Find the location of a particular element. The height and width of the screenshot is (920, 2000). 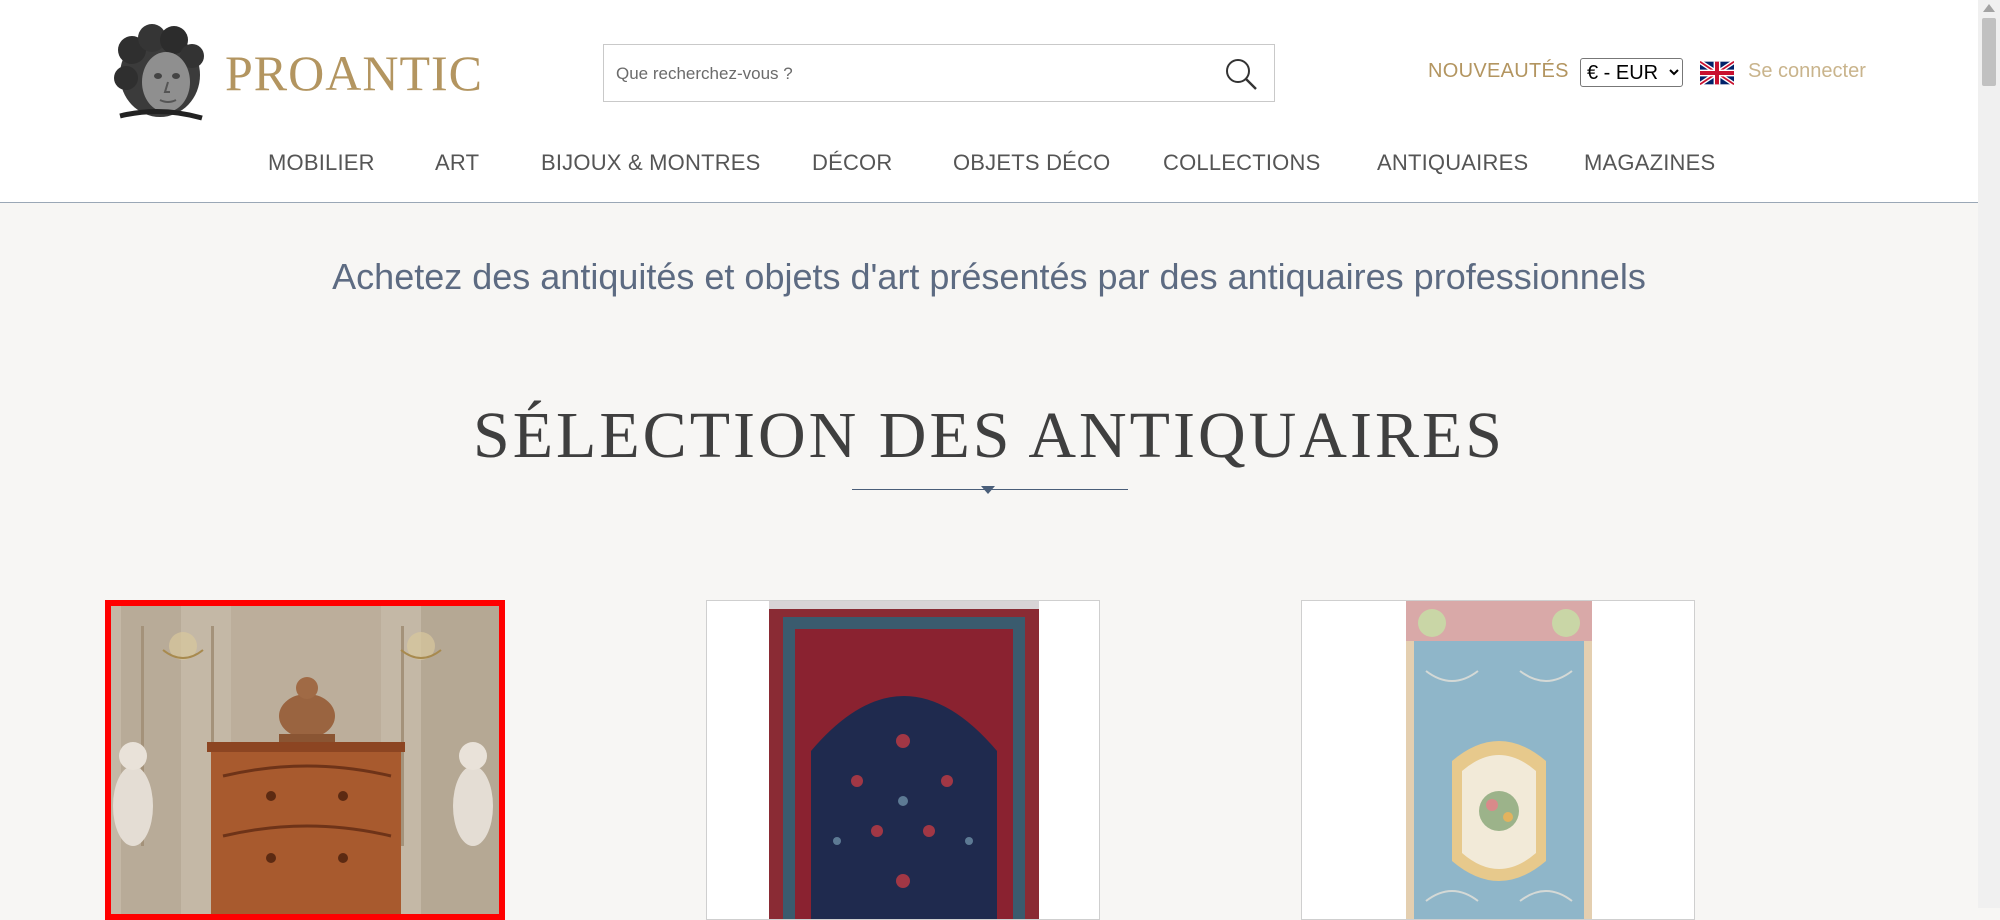

product-image-tapisserie is located at coordinates (1498, 760).